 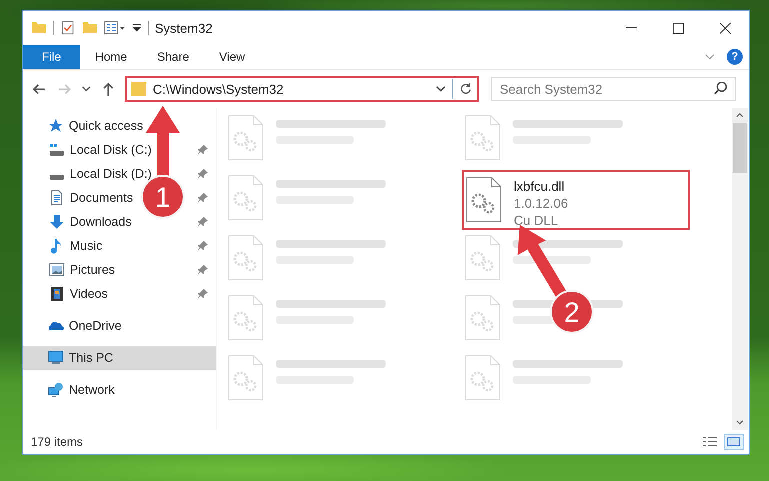 What do you see at coordinates (710, 442) in the screenshot?
I see `details-view-icon` at bounding box center [710, 442].